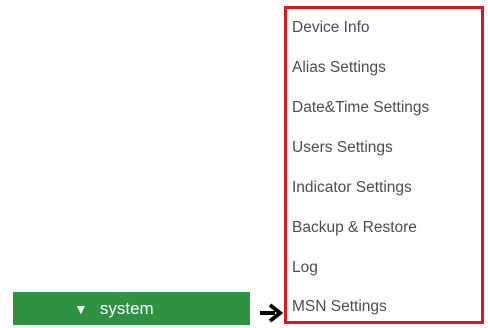  What do you see at coordinates (339, 307) in the screenshot?
I see `menu-item-msn-settings: MSN Settings` at bounding box center [339, 307].